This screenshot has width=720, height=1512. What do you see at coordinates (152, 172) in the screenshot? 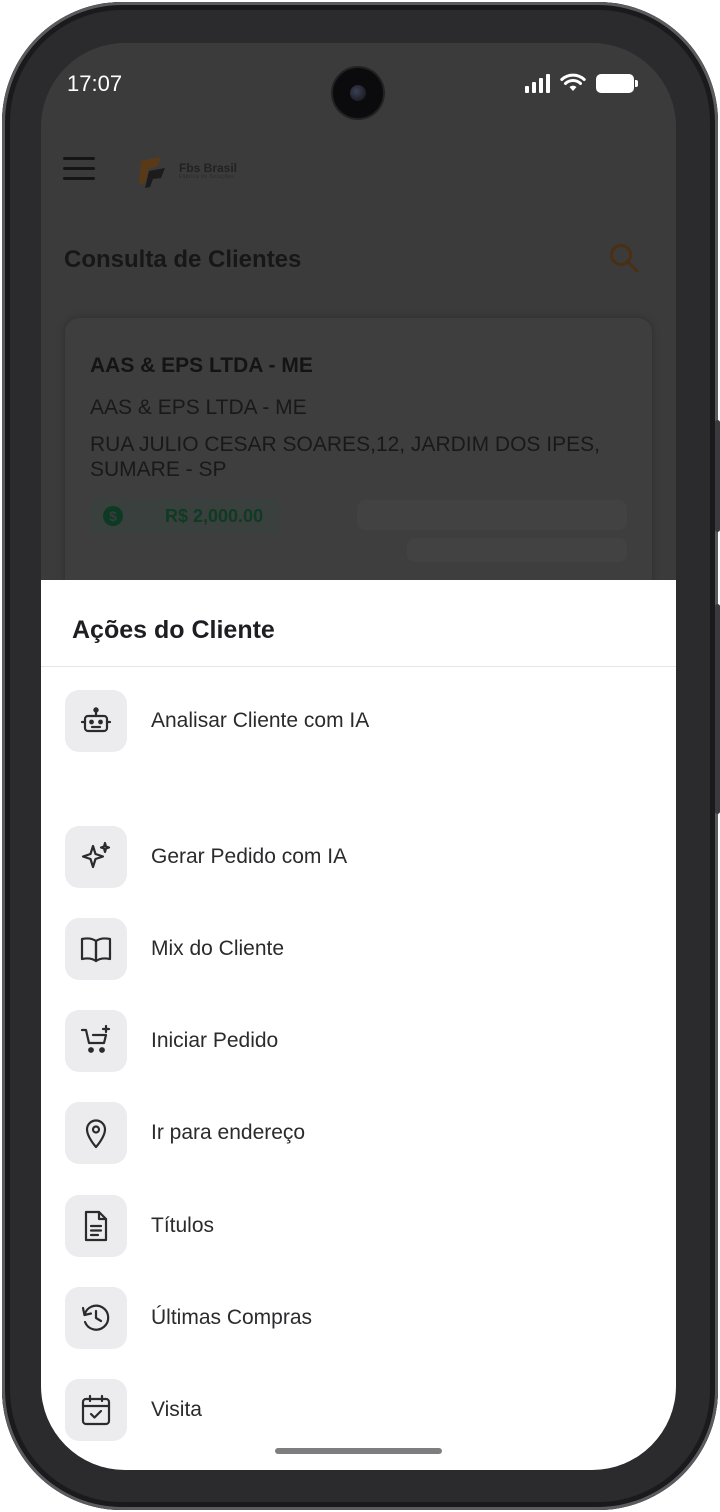
I see `logo-mark-icon` at bounding box center [152, 172].